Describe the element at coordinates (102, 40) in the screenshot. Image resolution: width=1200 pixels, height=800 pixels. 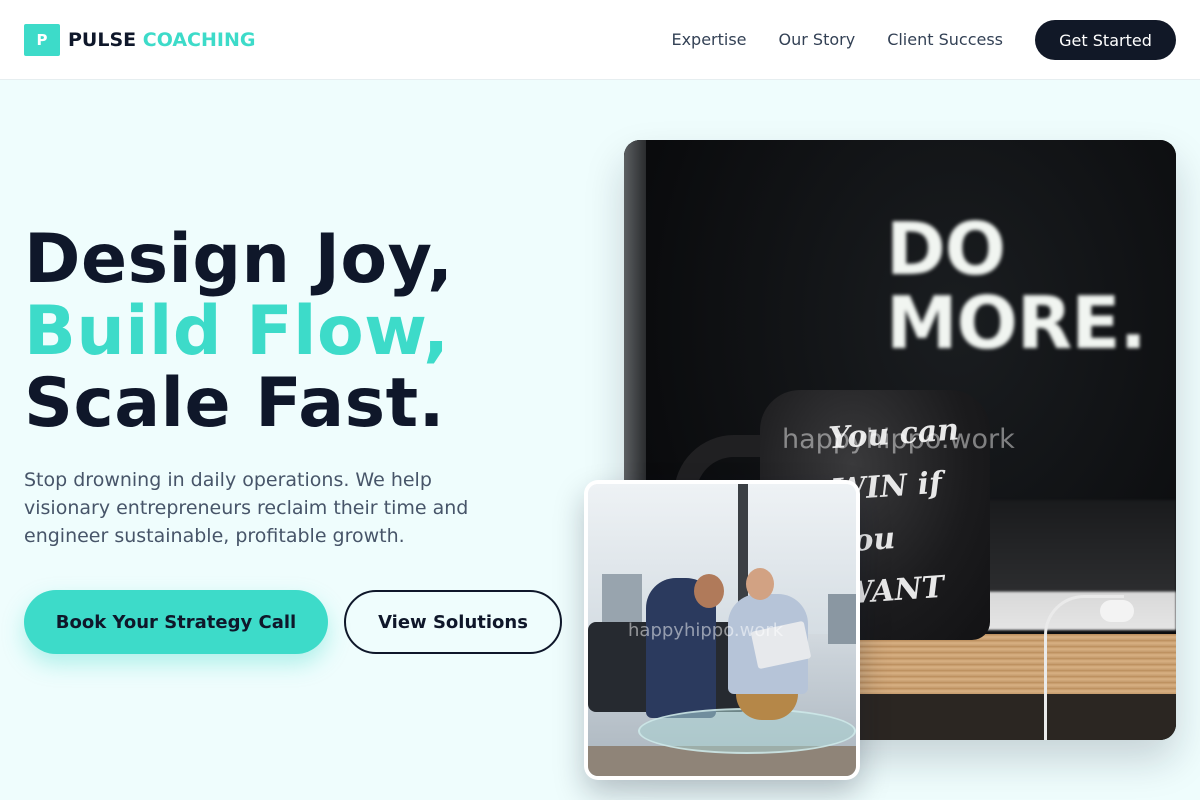
I see `logo-word-pulse: PULSE` at that location.